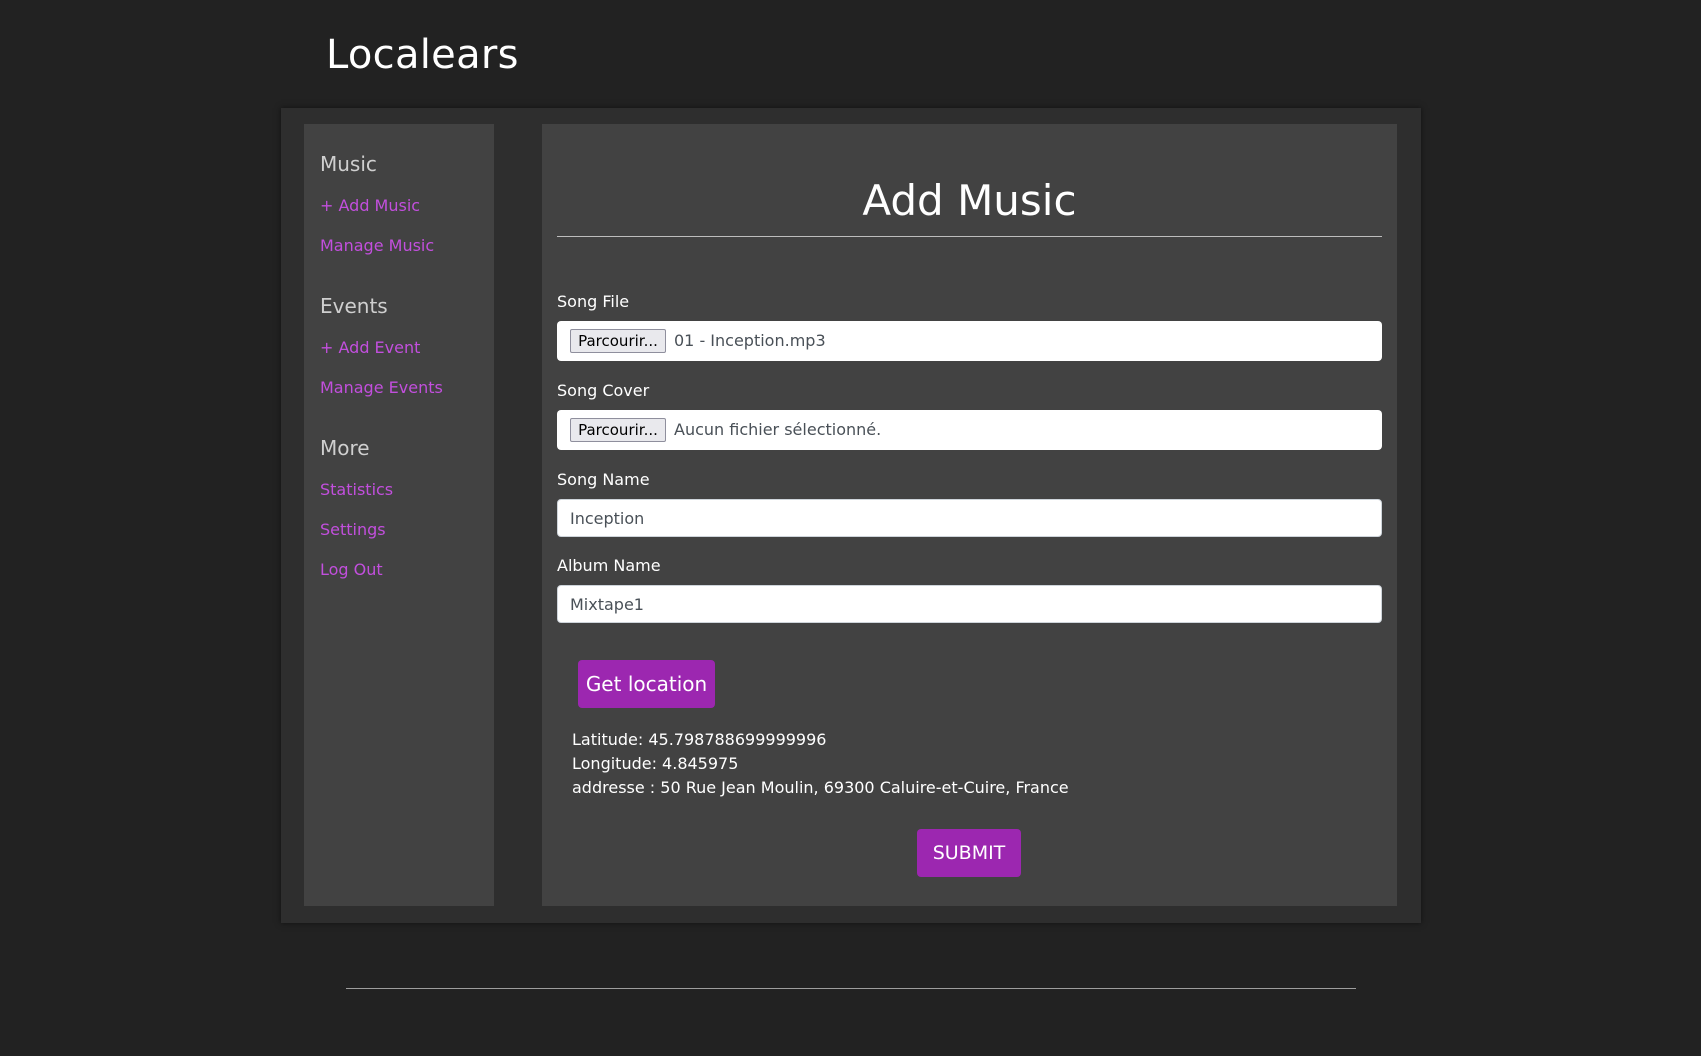 This screenshot has width=1701, height=1056. Describe the element at coordinates (381, 387) in the screenshot. I see `sidebar-link-manage-events: Manage Events` at that location.